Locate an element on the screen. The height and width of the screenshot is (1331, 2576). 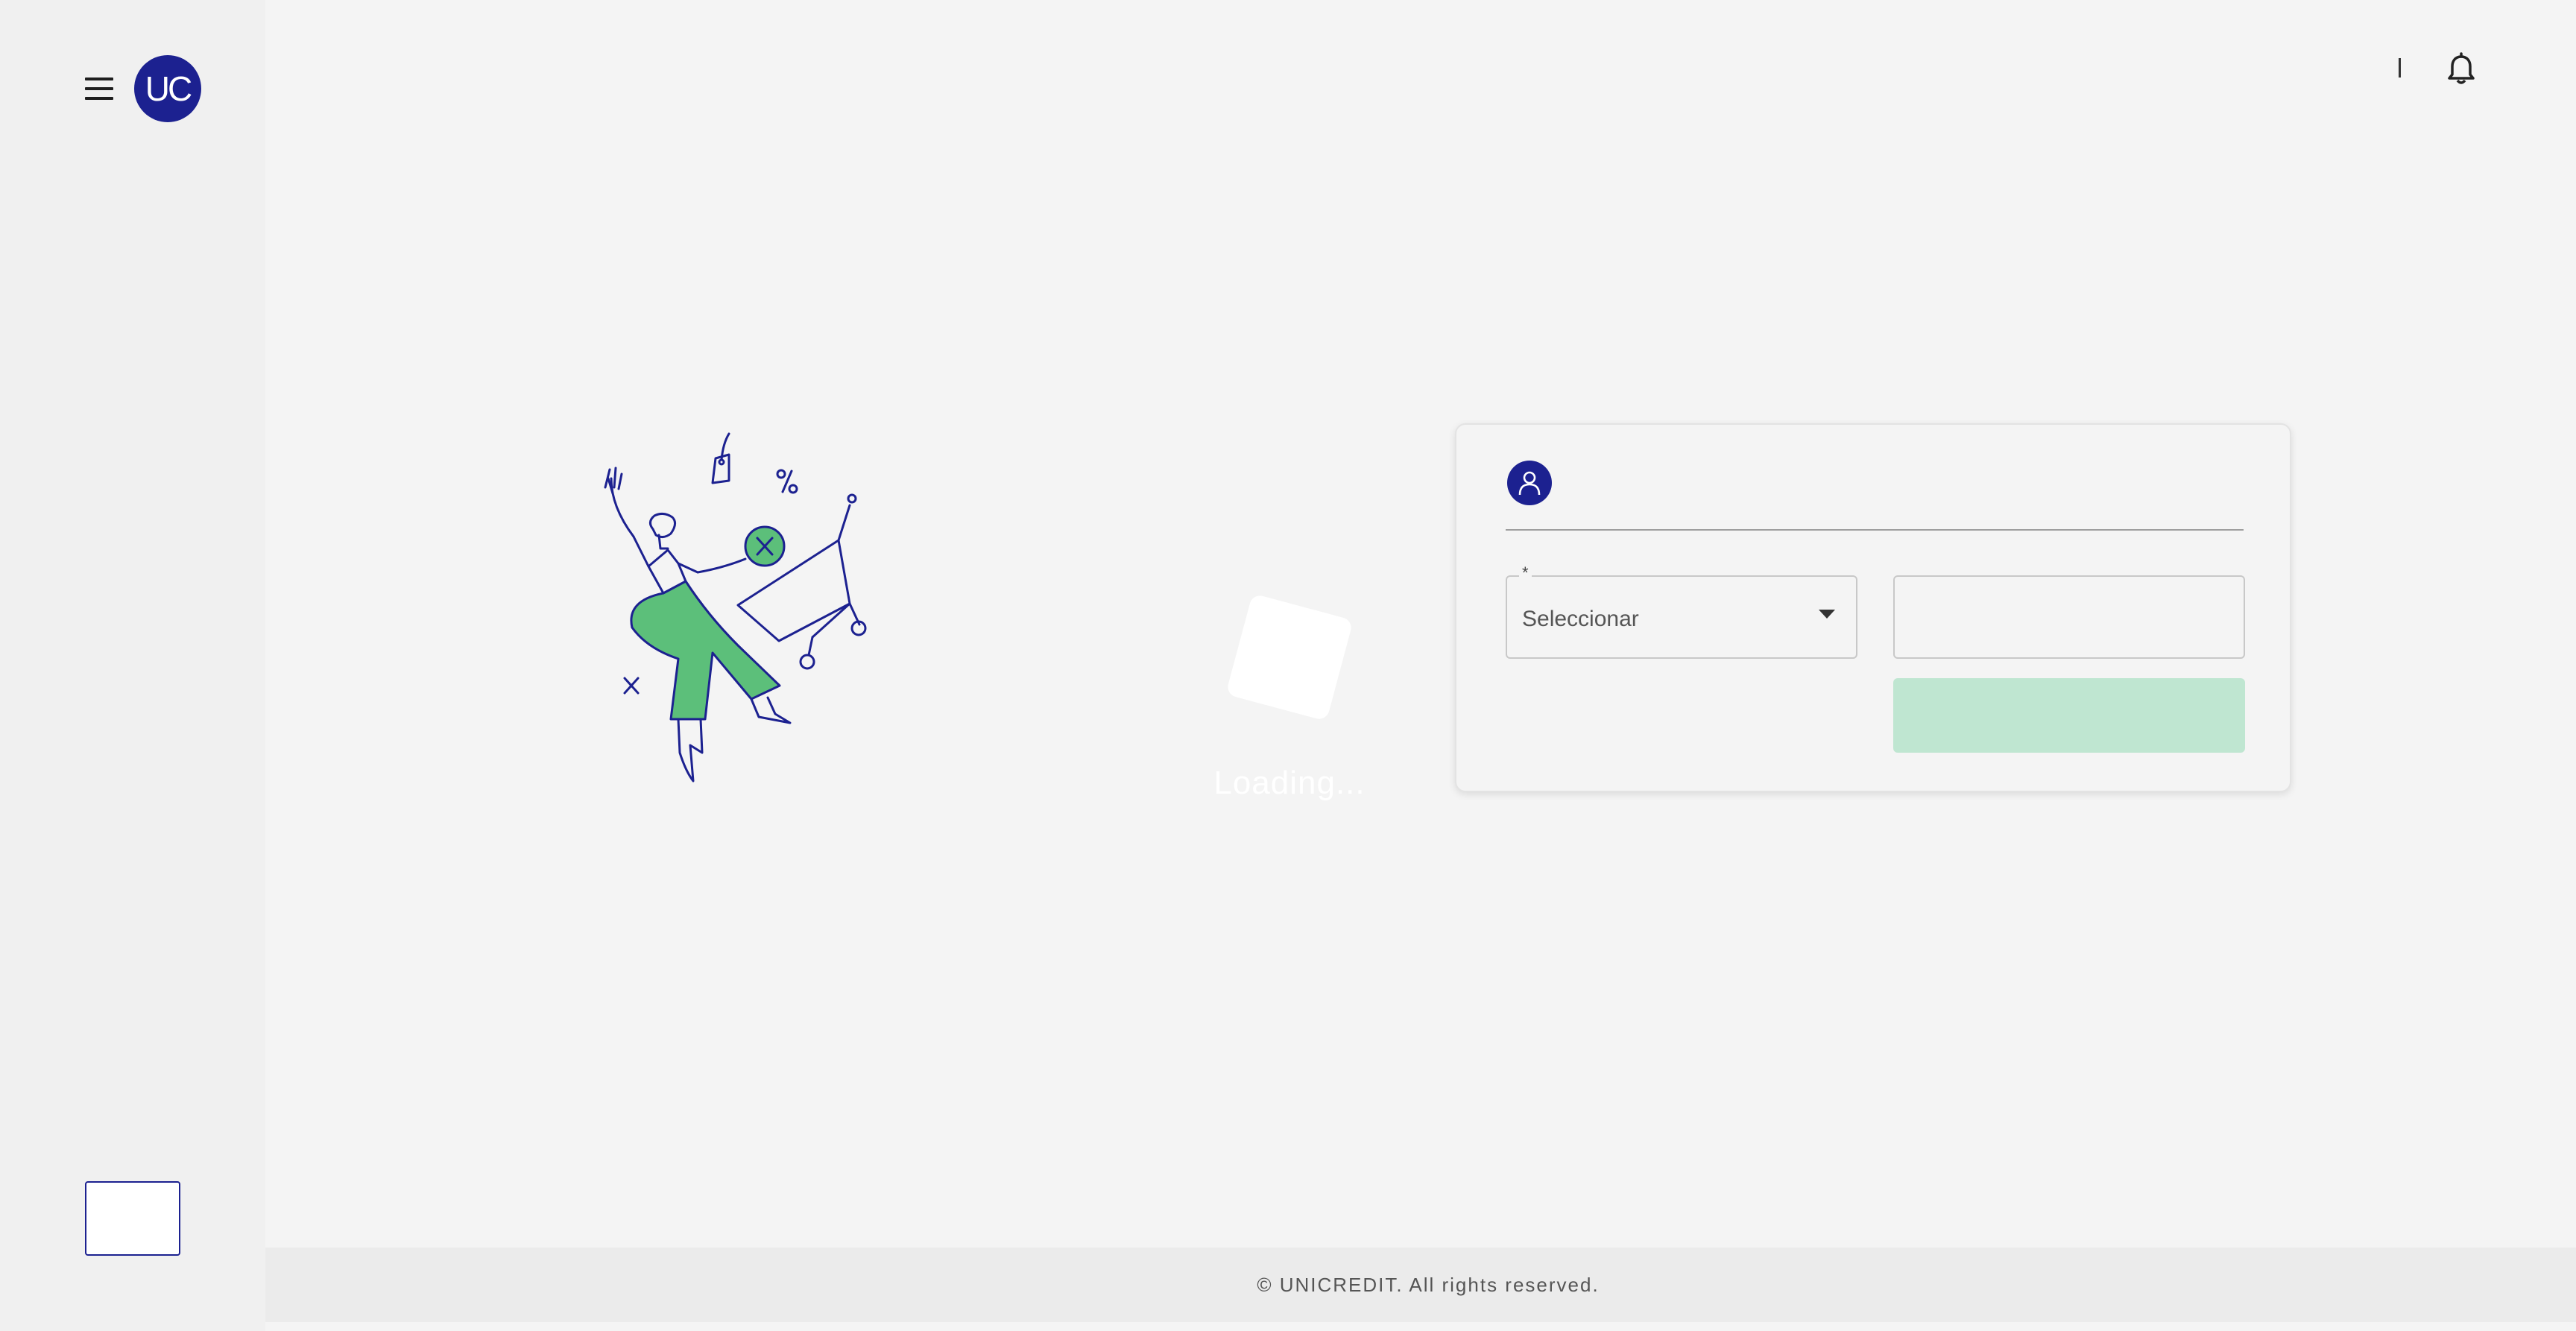
shopping-illustration is located at coordinates (723, 607).